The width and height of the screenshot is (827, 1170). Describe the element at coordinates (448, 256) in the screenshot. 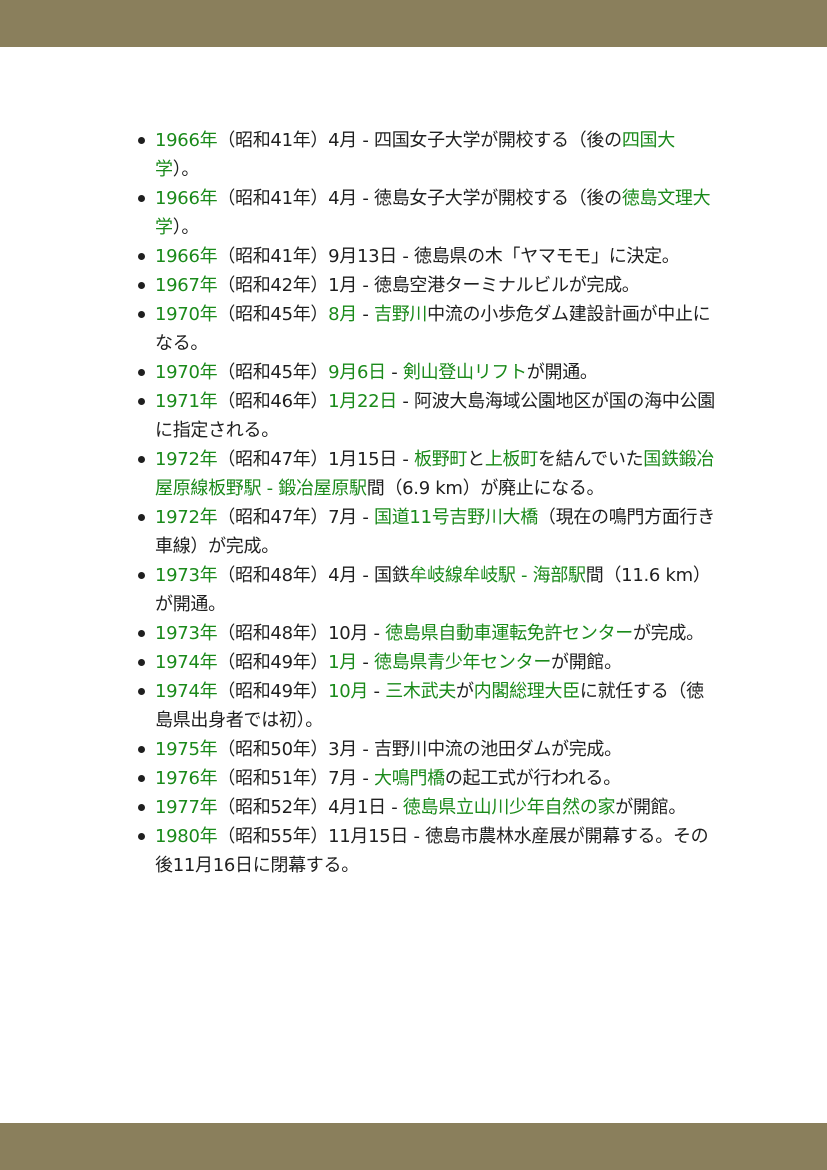

I see `entry-text: （昭和41年）9月13日 - 徳島県の木「ヤマモモ」に決定。` at that location.